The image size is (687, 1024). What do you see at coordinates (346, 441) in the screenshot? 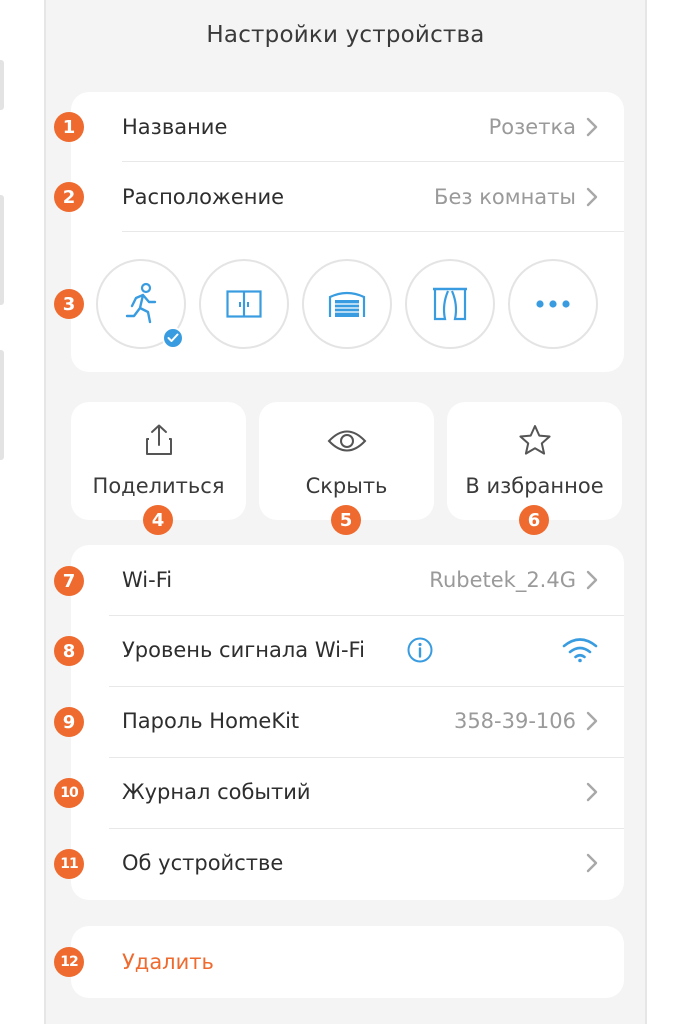
I see `eye-icon` at bounding box center [346, 441].